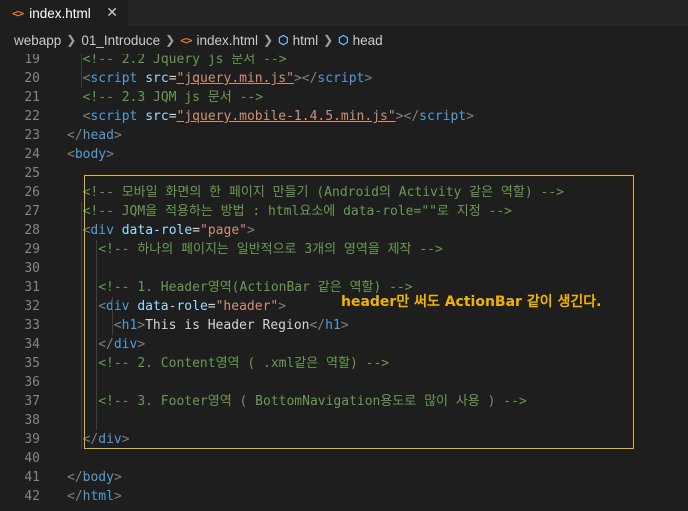  Describe the element at coordinates (32, 78) in the screenshot. I see `line-number: 20` at that location.